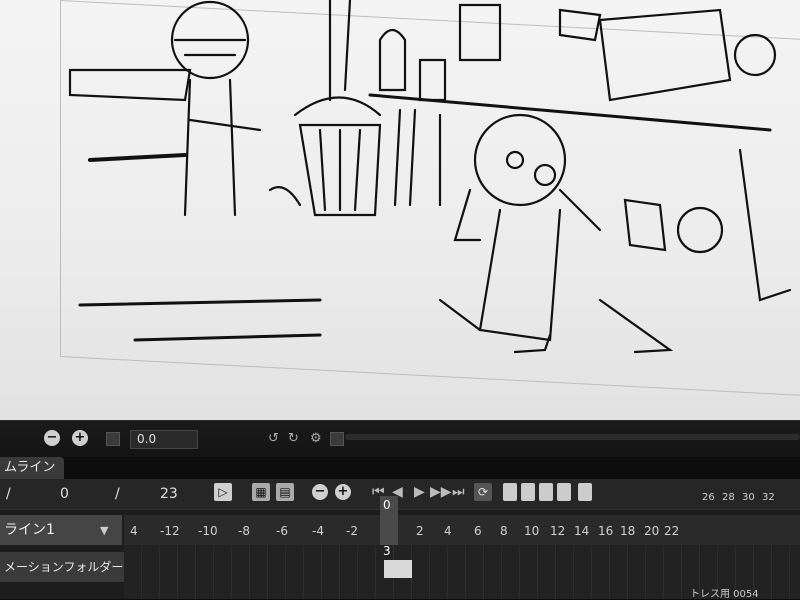  I want to click on copy-cell-icon, so click(528, 492).